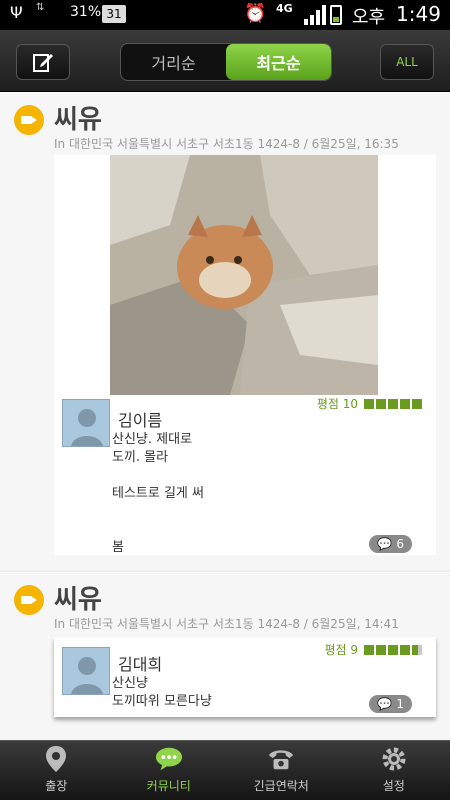  What do you see at coordinates (315, 15) in the screenshot?
I see `signal-icon` at bounding box center [315, 15].